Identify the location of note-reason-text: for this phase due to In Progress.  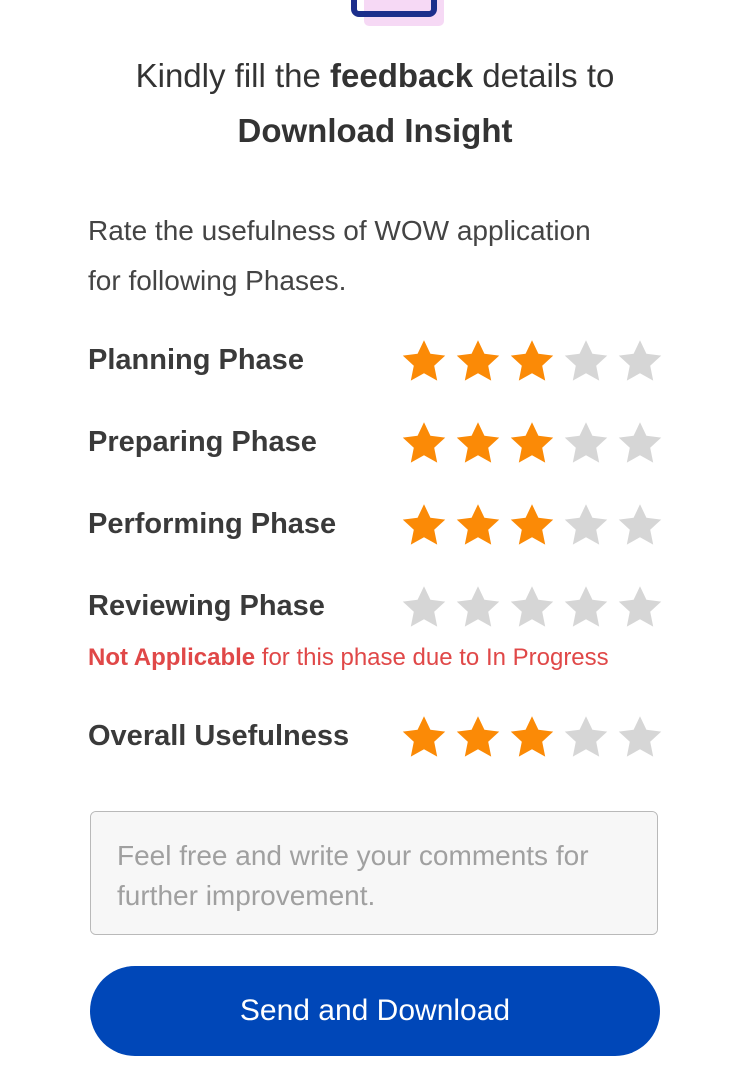
(432, 657).